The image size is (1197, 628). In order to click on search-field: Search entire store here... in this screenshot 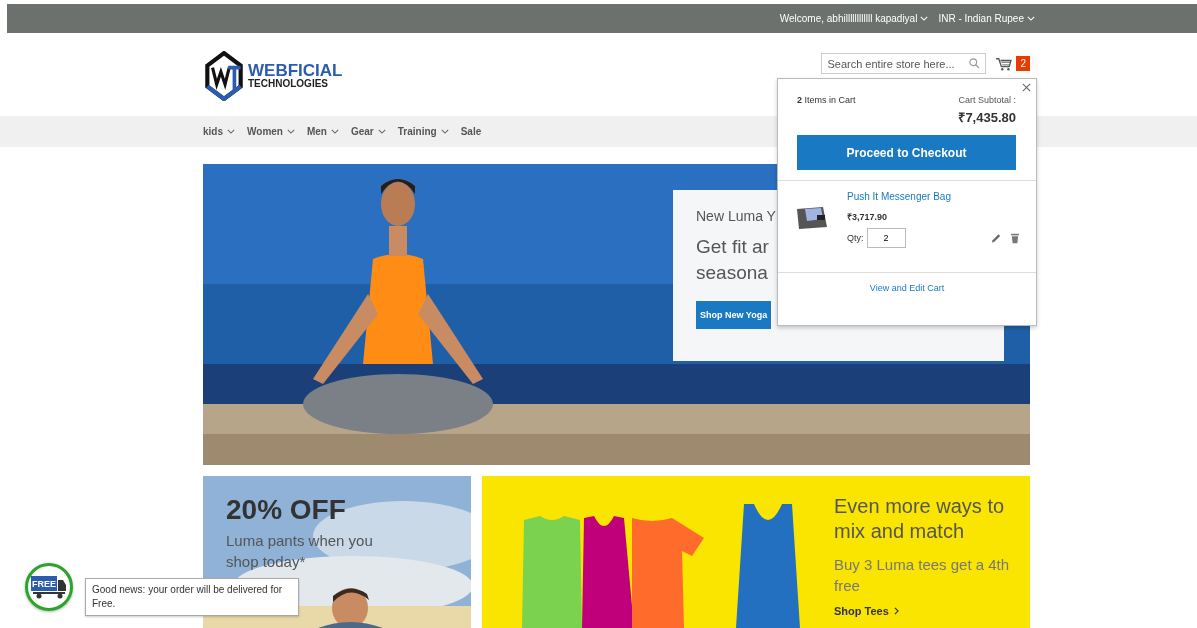, I will do `click(904, 63)`.